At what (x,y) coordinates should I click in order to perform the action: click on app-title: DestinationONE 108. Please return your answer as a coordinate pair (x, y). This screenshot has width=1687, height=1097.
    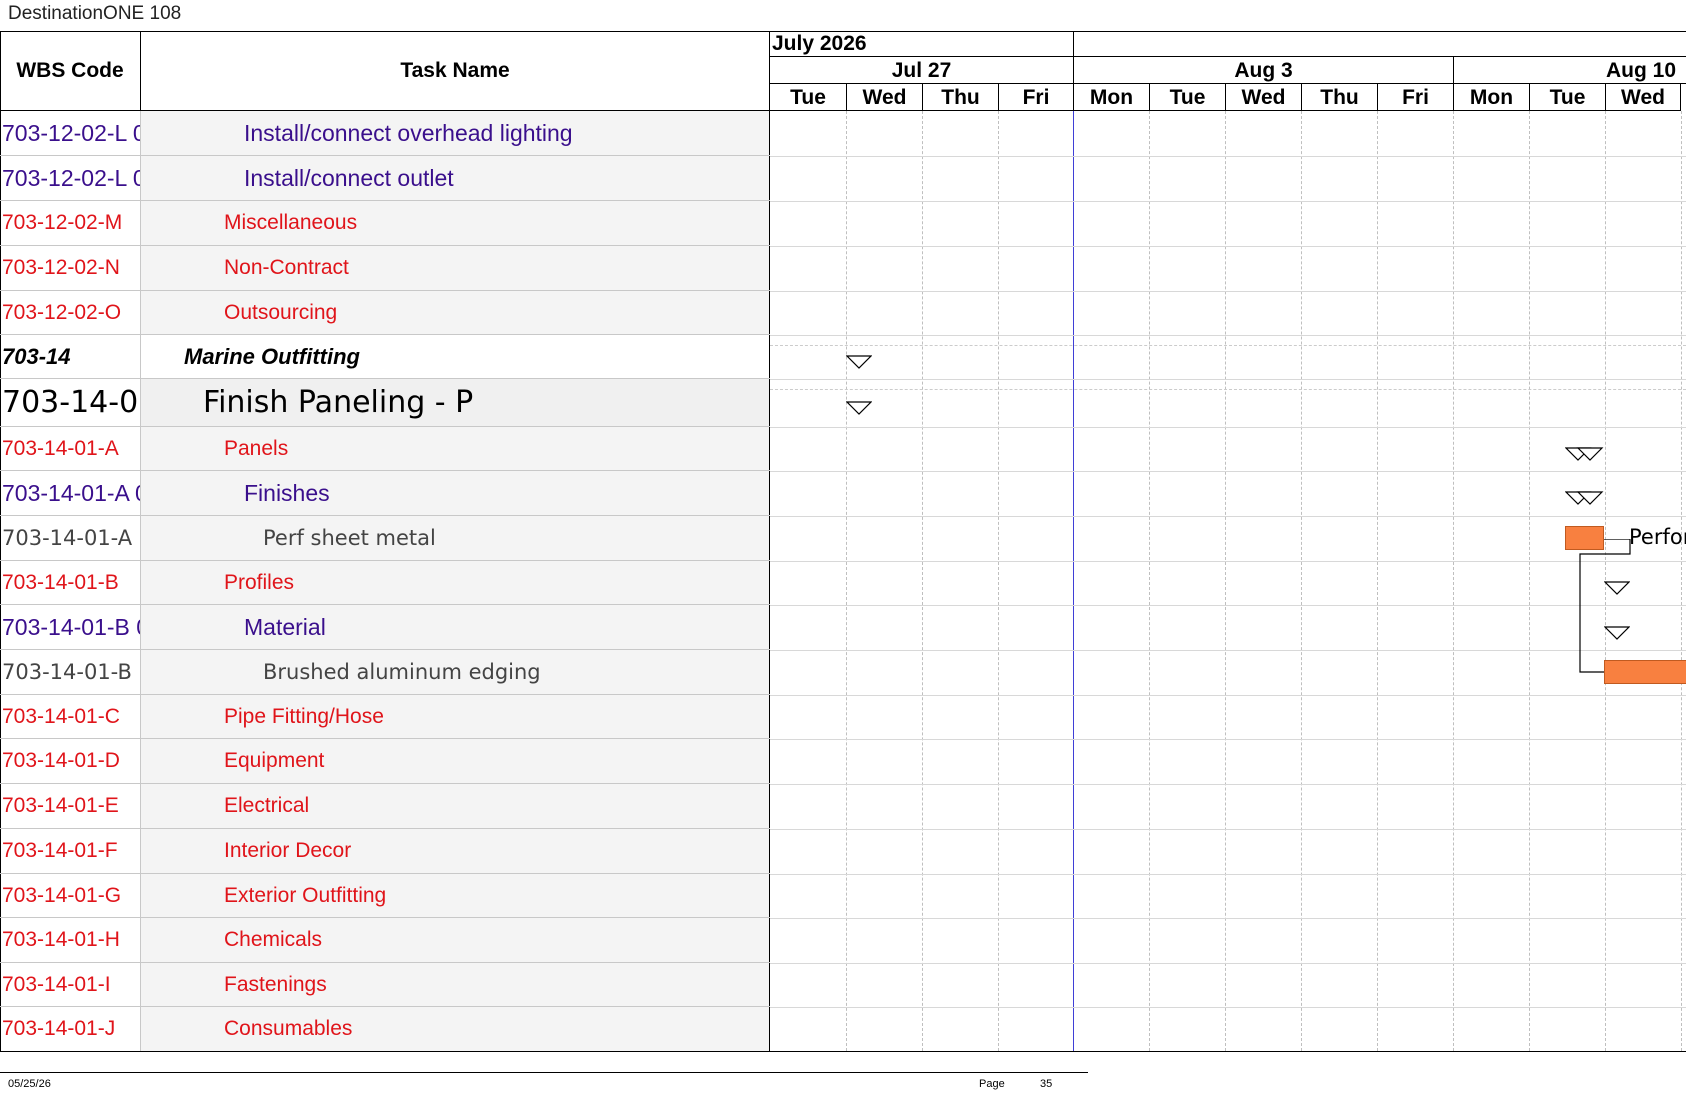
    Looking at the image, I should click on (95, 13).